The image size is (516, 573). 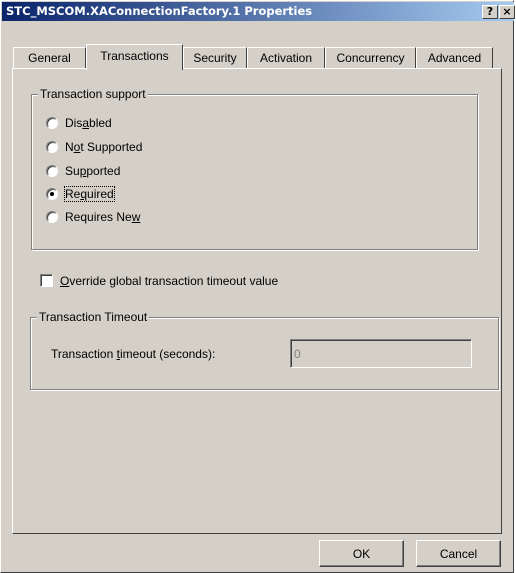 I want to click on radio-supported-label: Supported, so click(x=93, y=171).